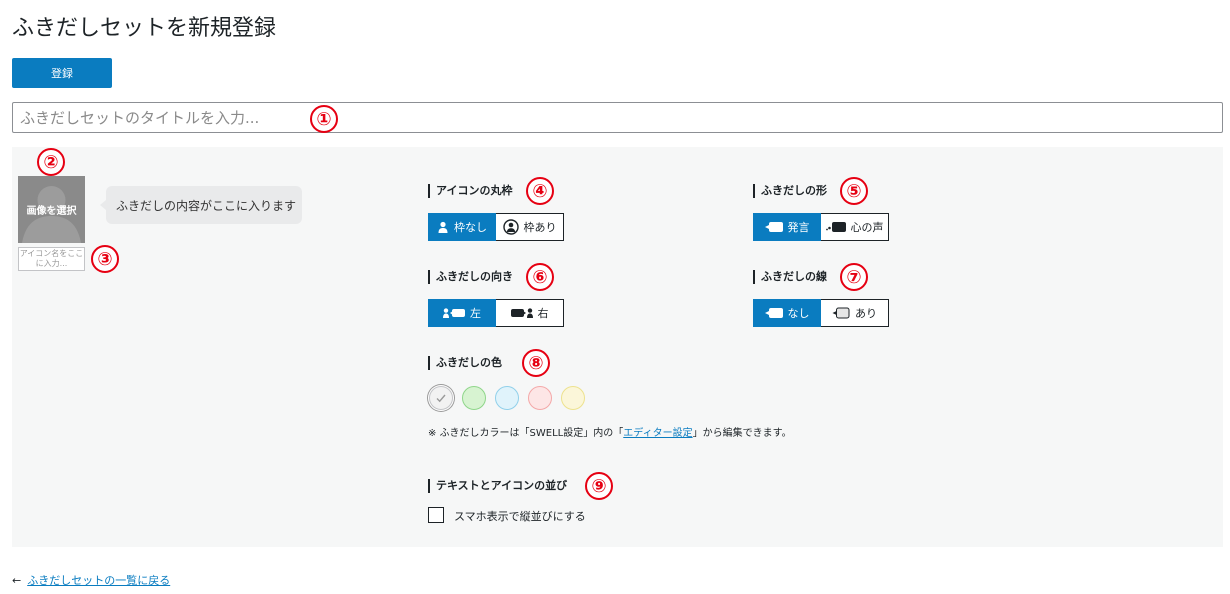 The height and width of the screenshot is (594, 1230). Describe the element at coordinates (17, 580) in the screenshot. I see `back-arrow-icon: ←` at that location.